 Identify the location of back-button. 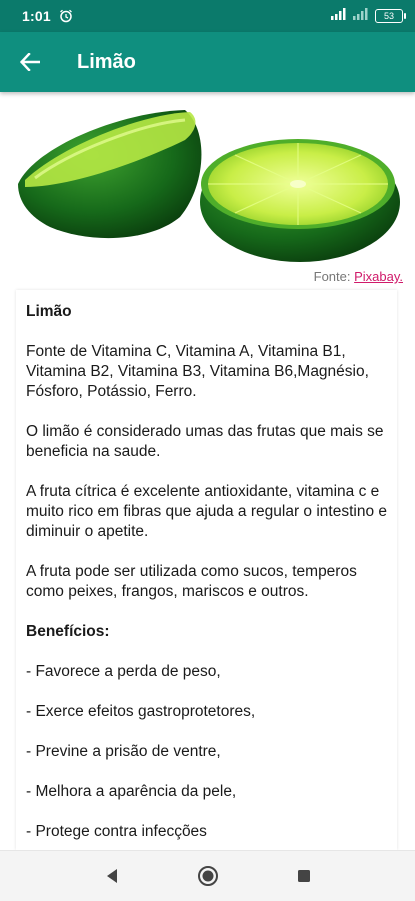
(30, 62).